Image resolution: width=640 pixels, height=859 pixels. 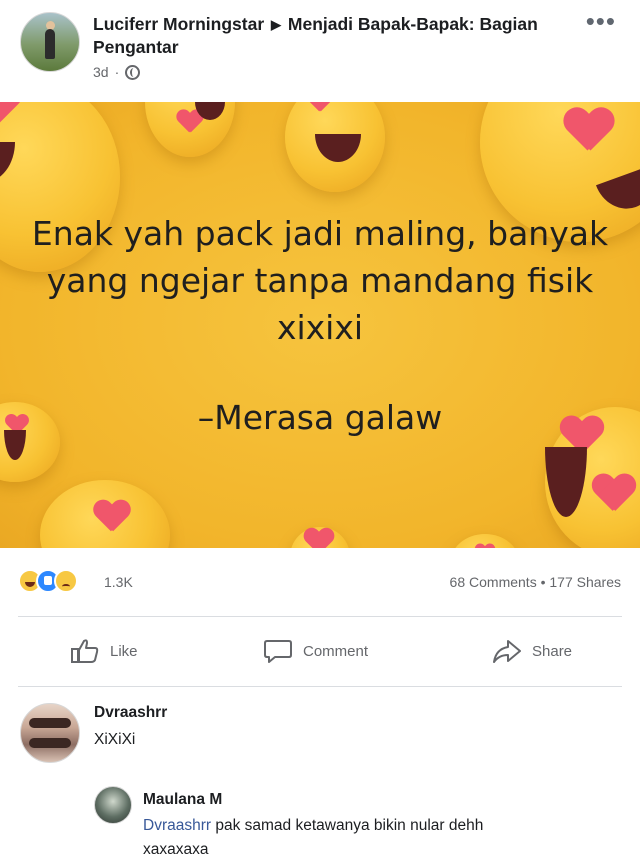 I want to click on like-label: Like, so click(x=124, y=651).